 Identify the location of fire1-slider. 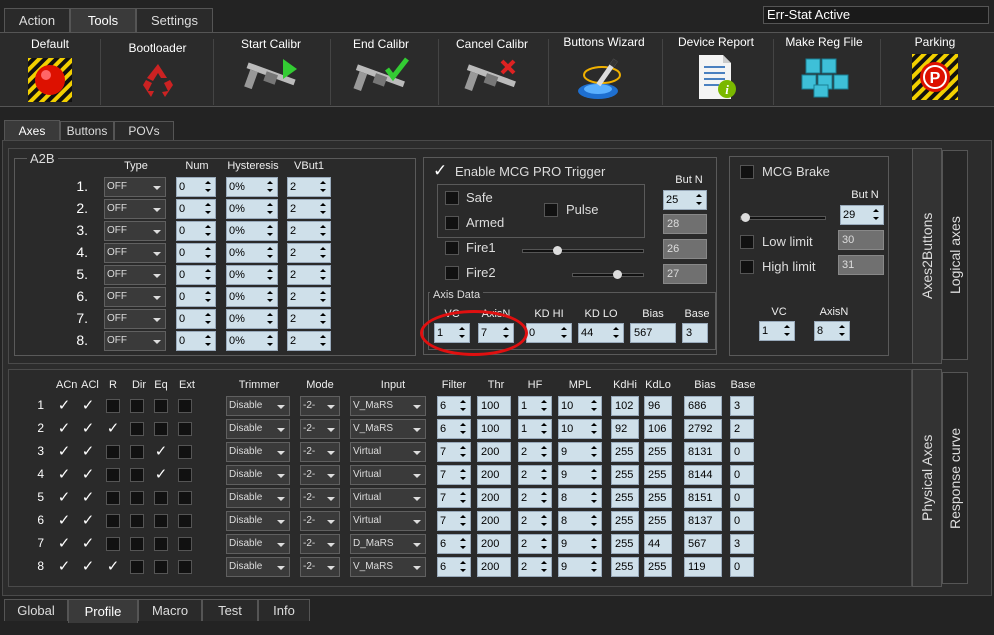
(583, 251).